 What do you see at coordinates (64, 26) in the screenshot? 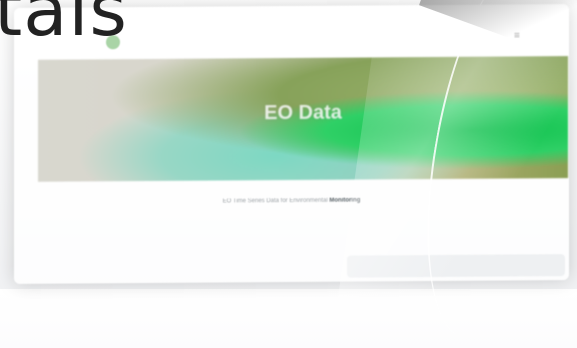
I see `overlay-heading: tals` at bounding box center [64, 26].